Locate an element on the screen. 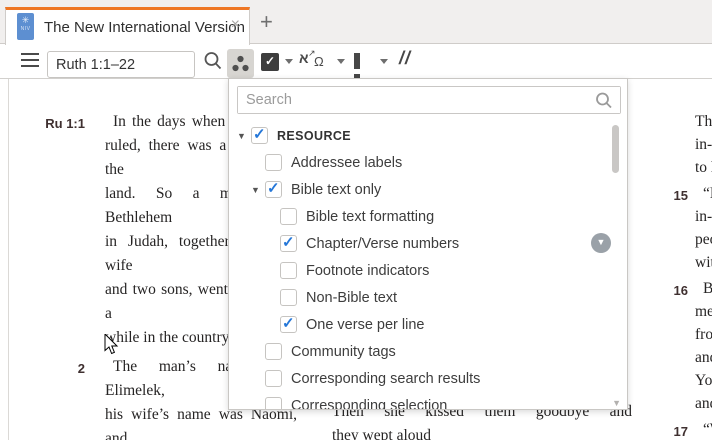 Image resolution: width=712 pixels, height=440 pixels. verse-number: 16 is located at coordinates (680, 290).